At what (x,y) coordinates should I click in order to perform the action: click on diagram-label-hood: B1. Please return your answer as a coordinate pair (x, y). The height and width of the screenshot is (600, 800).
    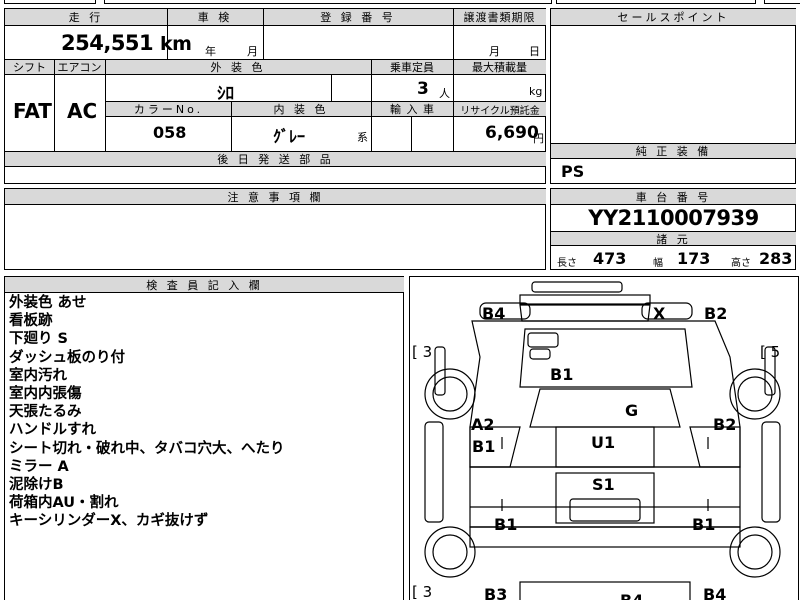
    Looking at the image, I should click on (562, 374).